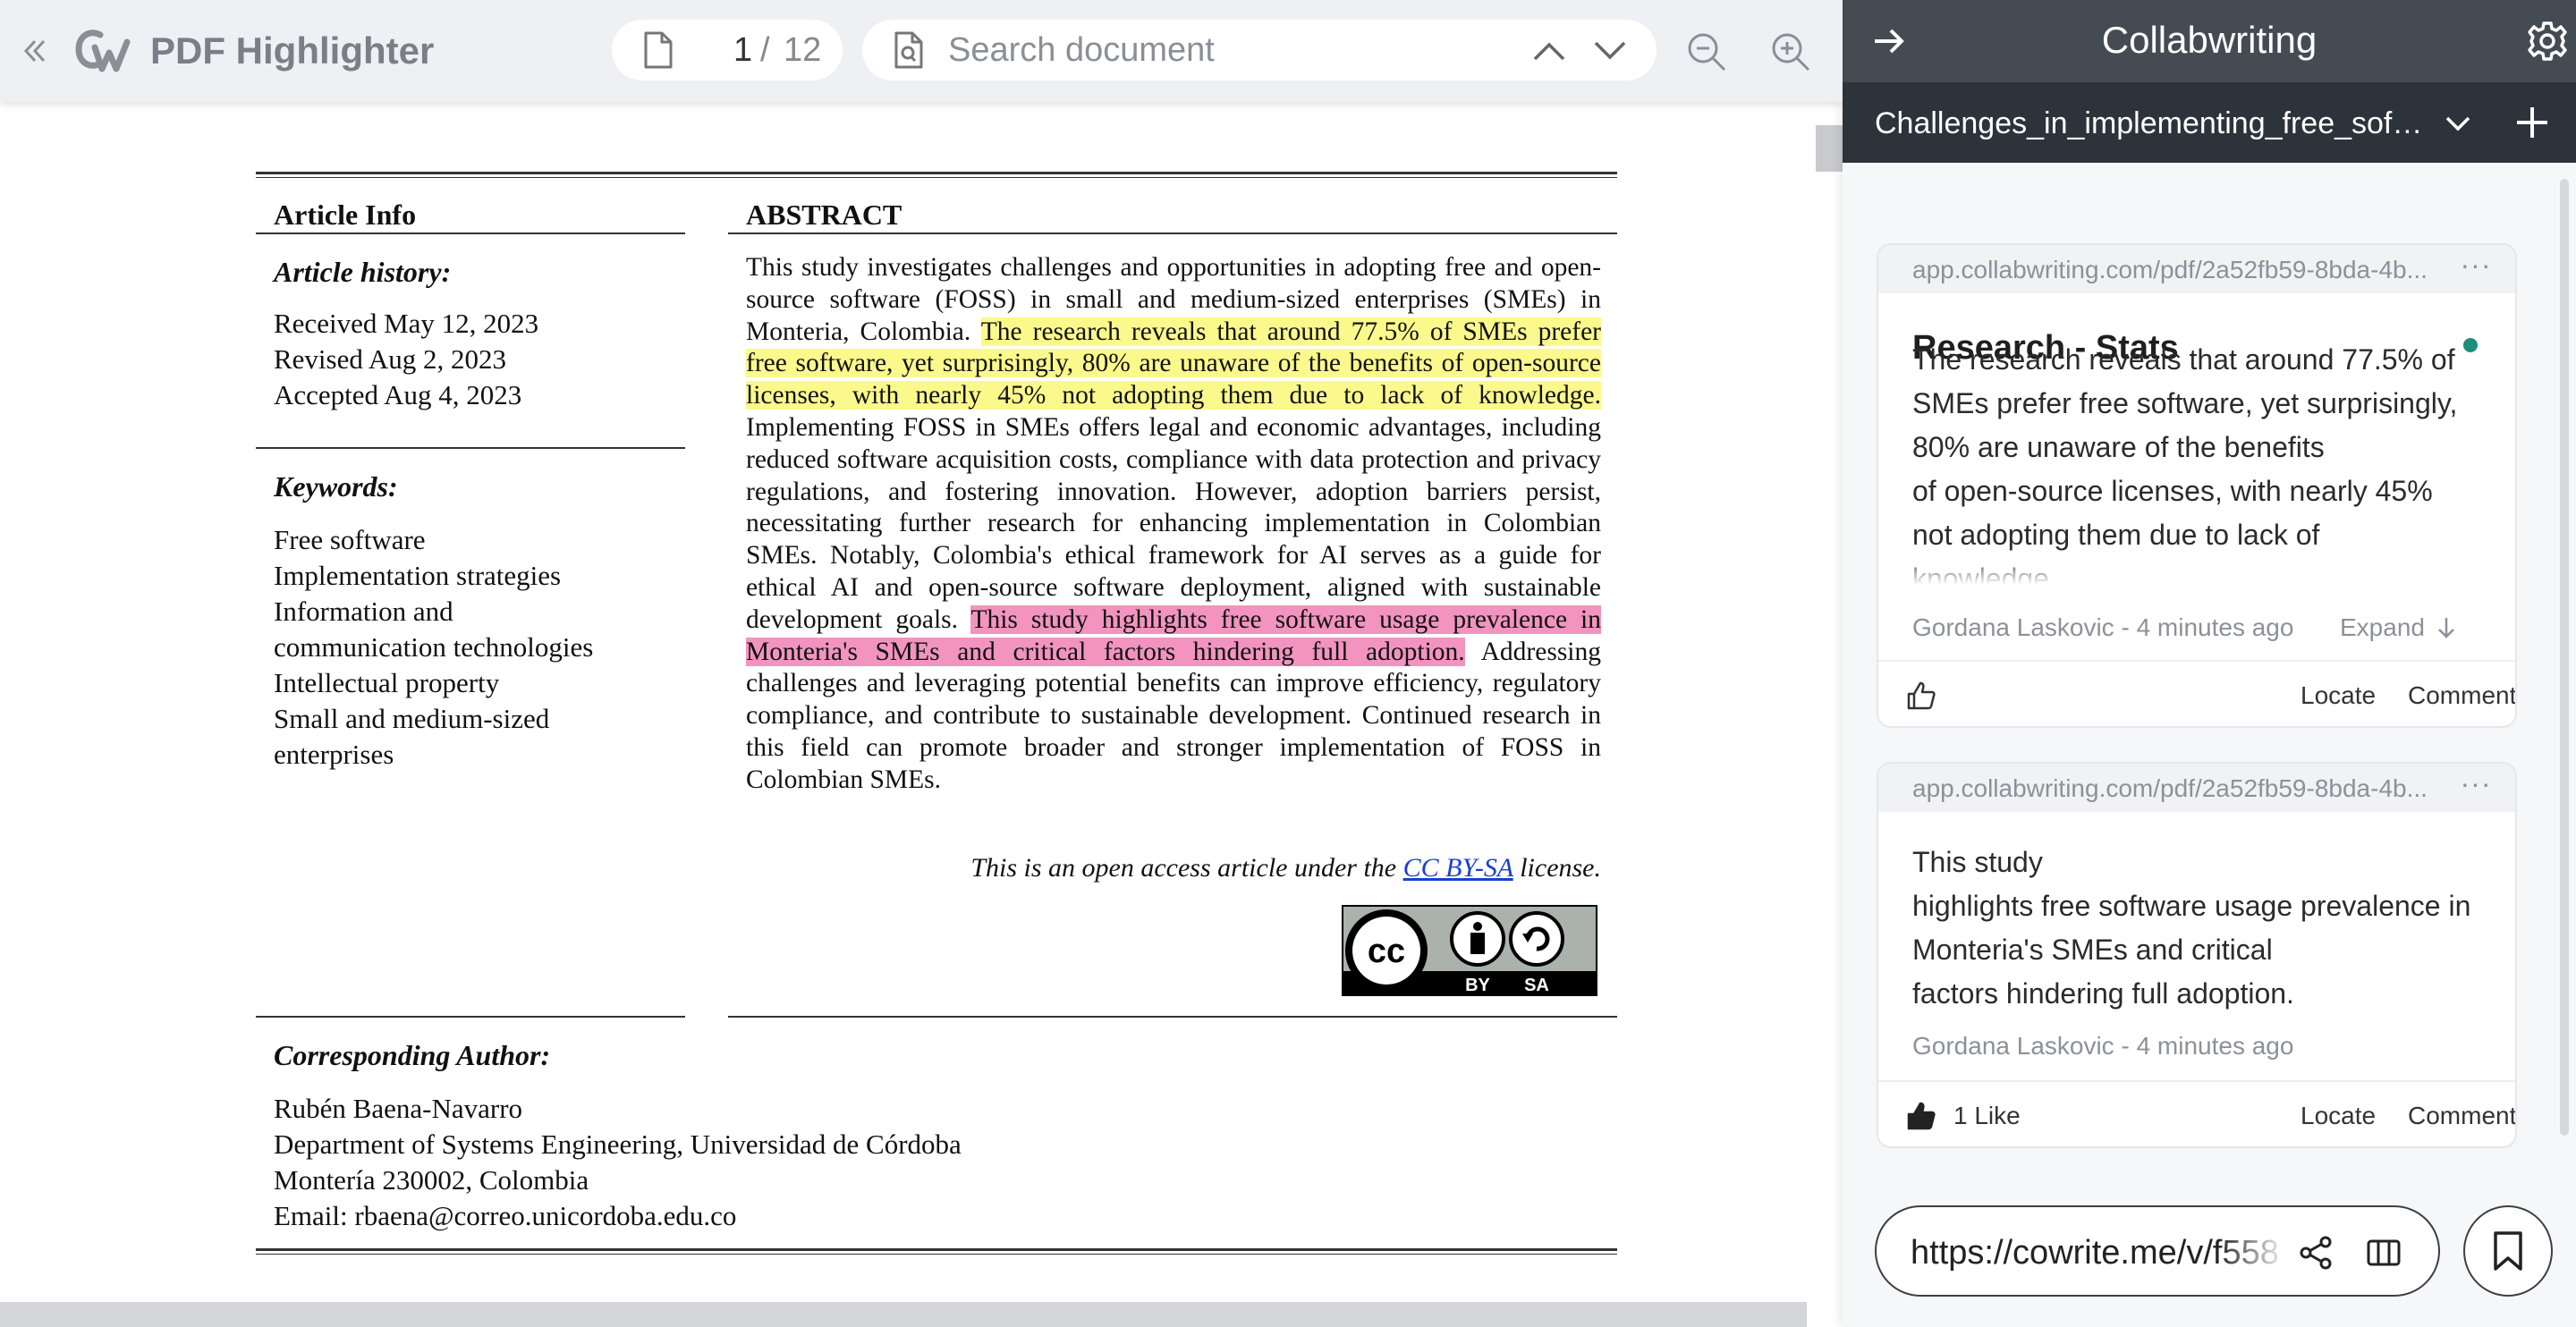 The height and width of the screenshot is (1327, 2576). What do you see at coordinates (742, 50) in the screenshot?
I see `page-current-input: 1` at bounding box center [742, 50].